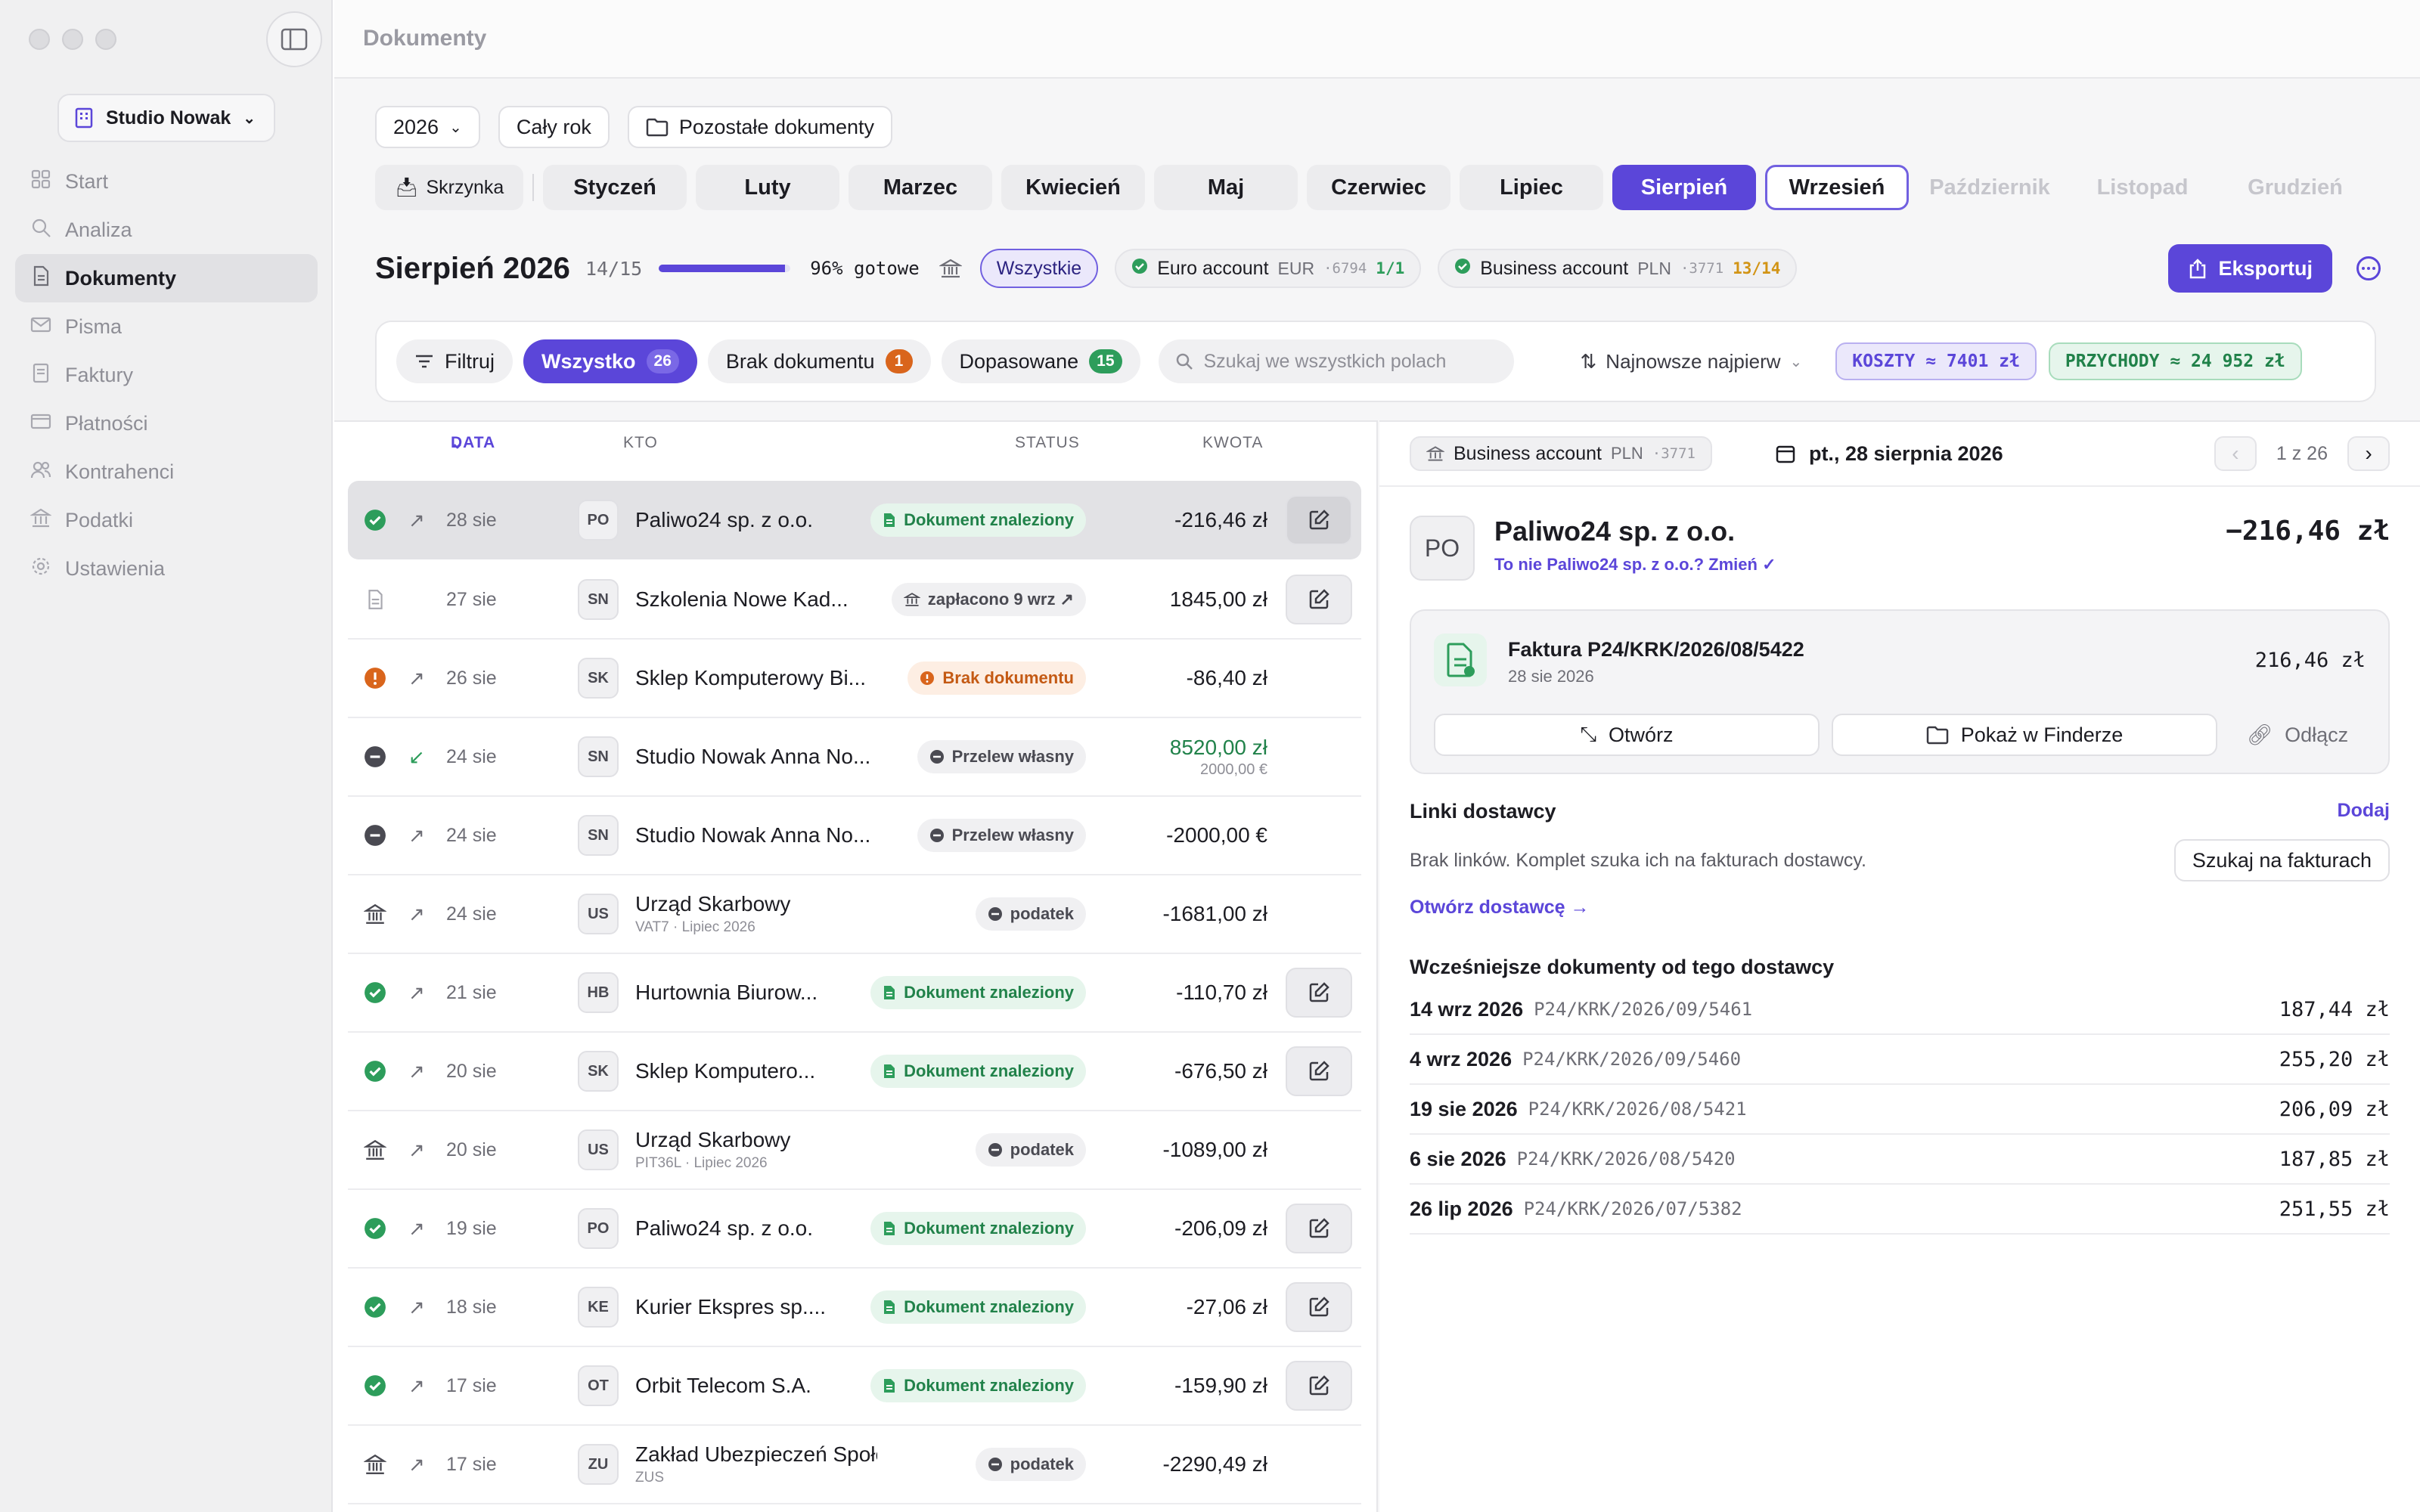 The width and height of the screenshot is (2420, 1512). Describe the element at coordinates (1039, 268) in the screenshot. I see `all-accounts-filter: Wszystkie` at that location.